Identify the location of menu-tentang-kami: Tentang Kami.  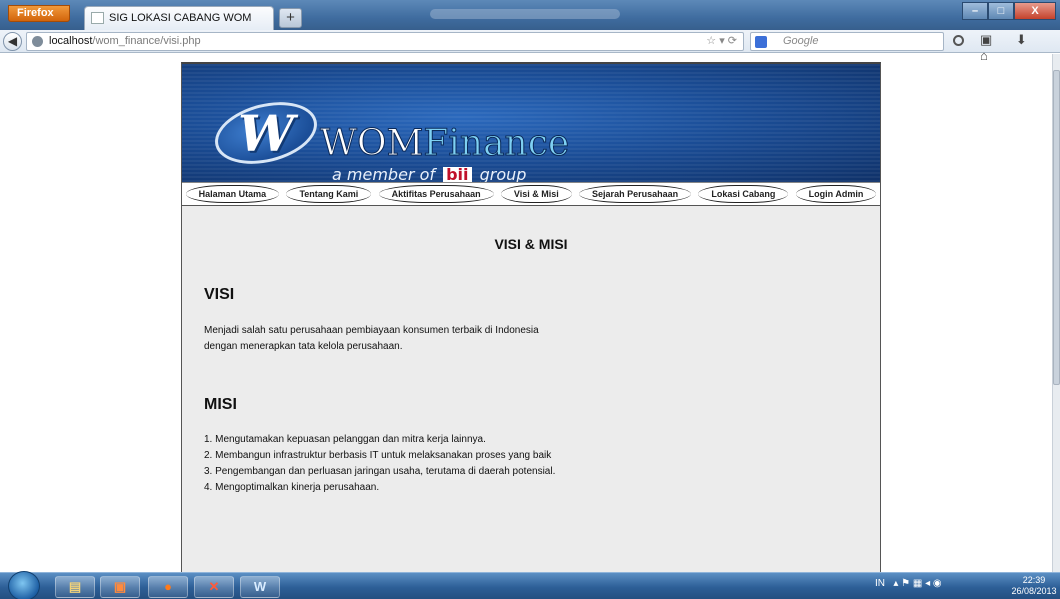
(329, 194).